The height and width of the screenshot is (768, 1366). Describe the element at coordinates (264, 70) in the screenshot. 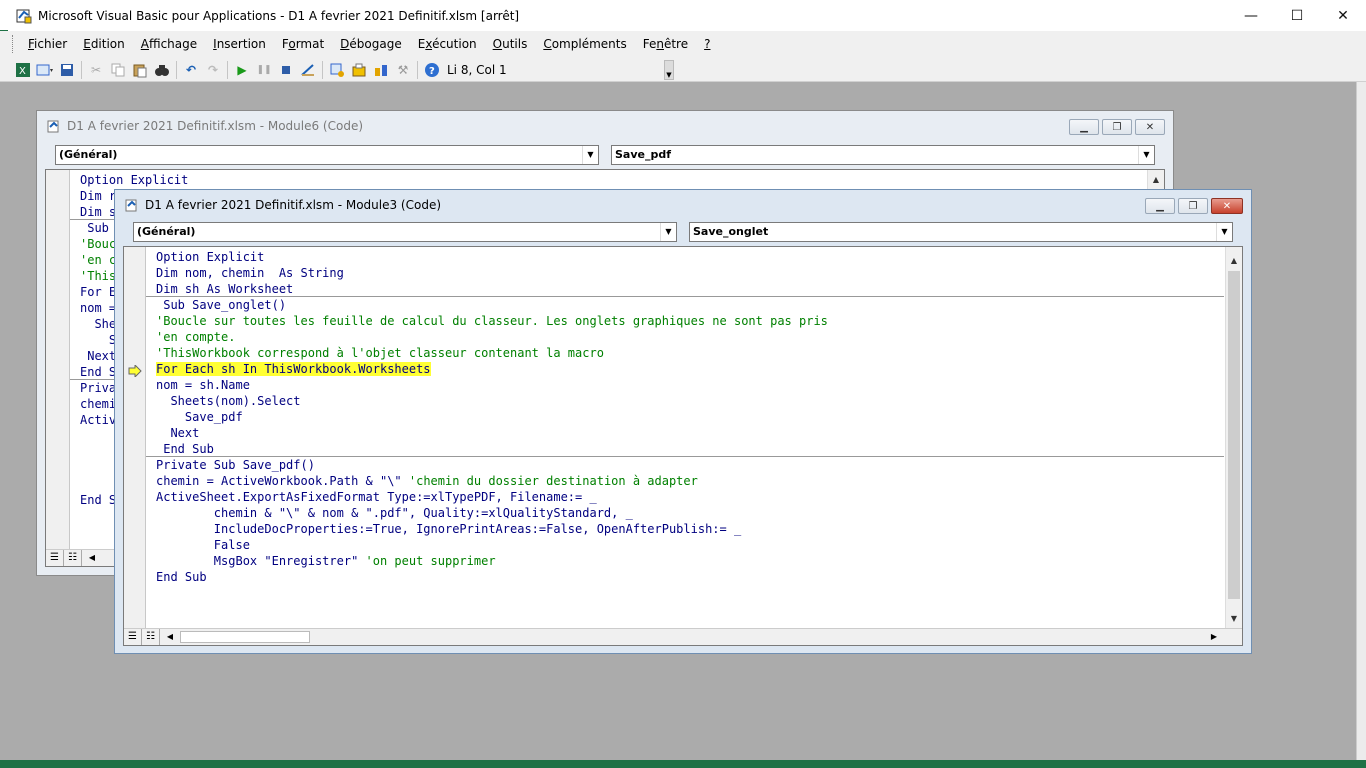

I see `pause-icon: ❚❚` at that location.